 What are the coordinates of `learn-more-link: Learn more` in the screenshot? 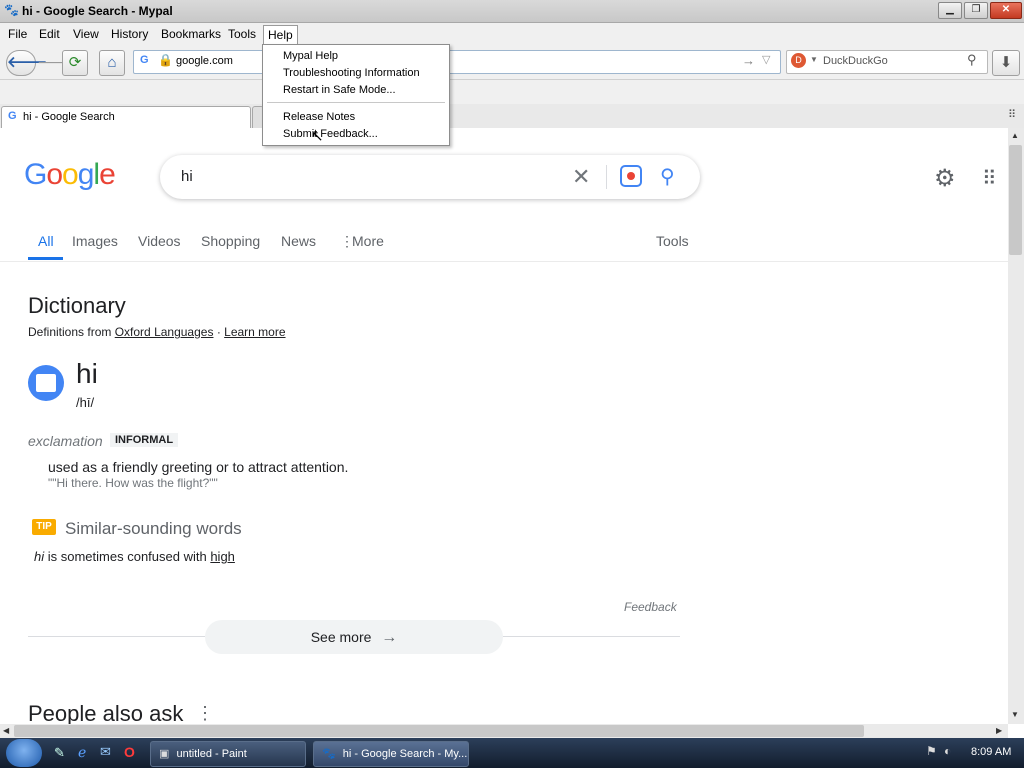 It's located at (254, 332).